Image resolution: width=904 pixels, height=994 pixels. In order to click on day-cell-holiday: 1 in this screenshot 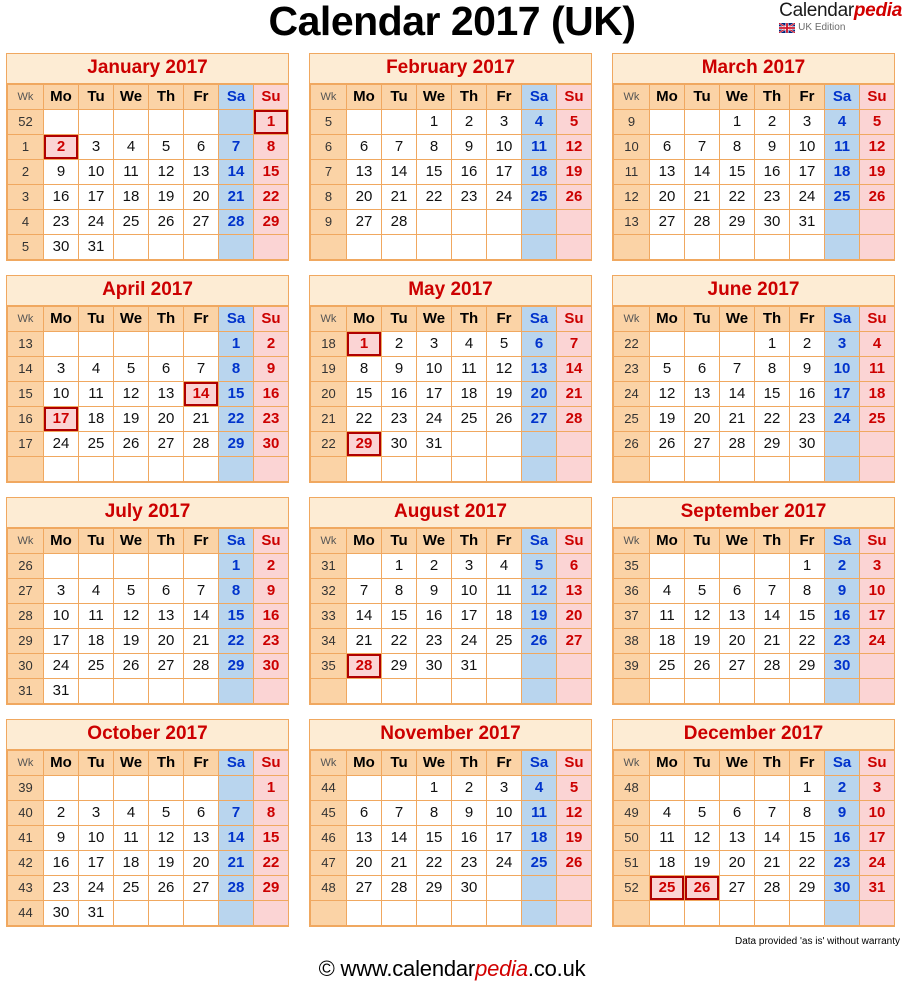, I will do `click(271, 121)`.